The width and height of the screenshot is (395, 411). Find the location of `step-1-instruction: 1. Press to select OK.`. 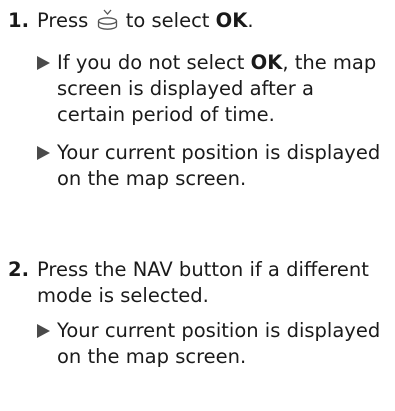

step-1-instruction: 1. Press to select OK. is located at coordinates (197, 21).